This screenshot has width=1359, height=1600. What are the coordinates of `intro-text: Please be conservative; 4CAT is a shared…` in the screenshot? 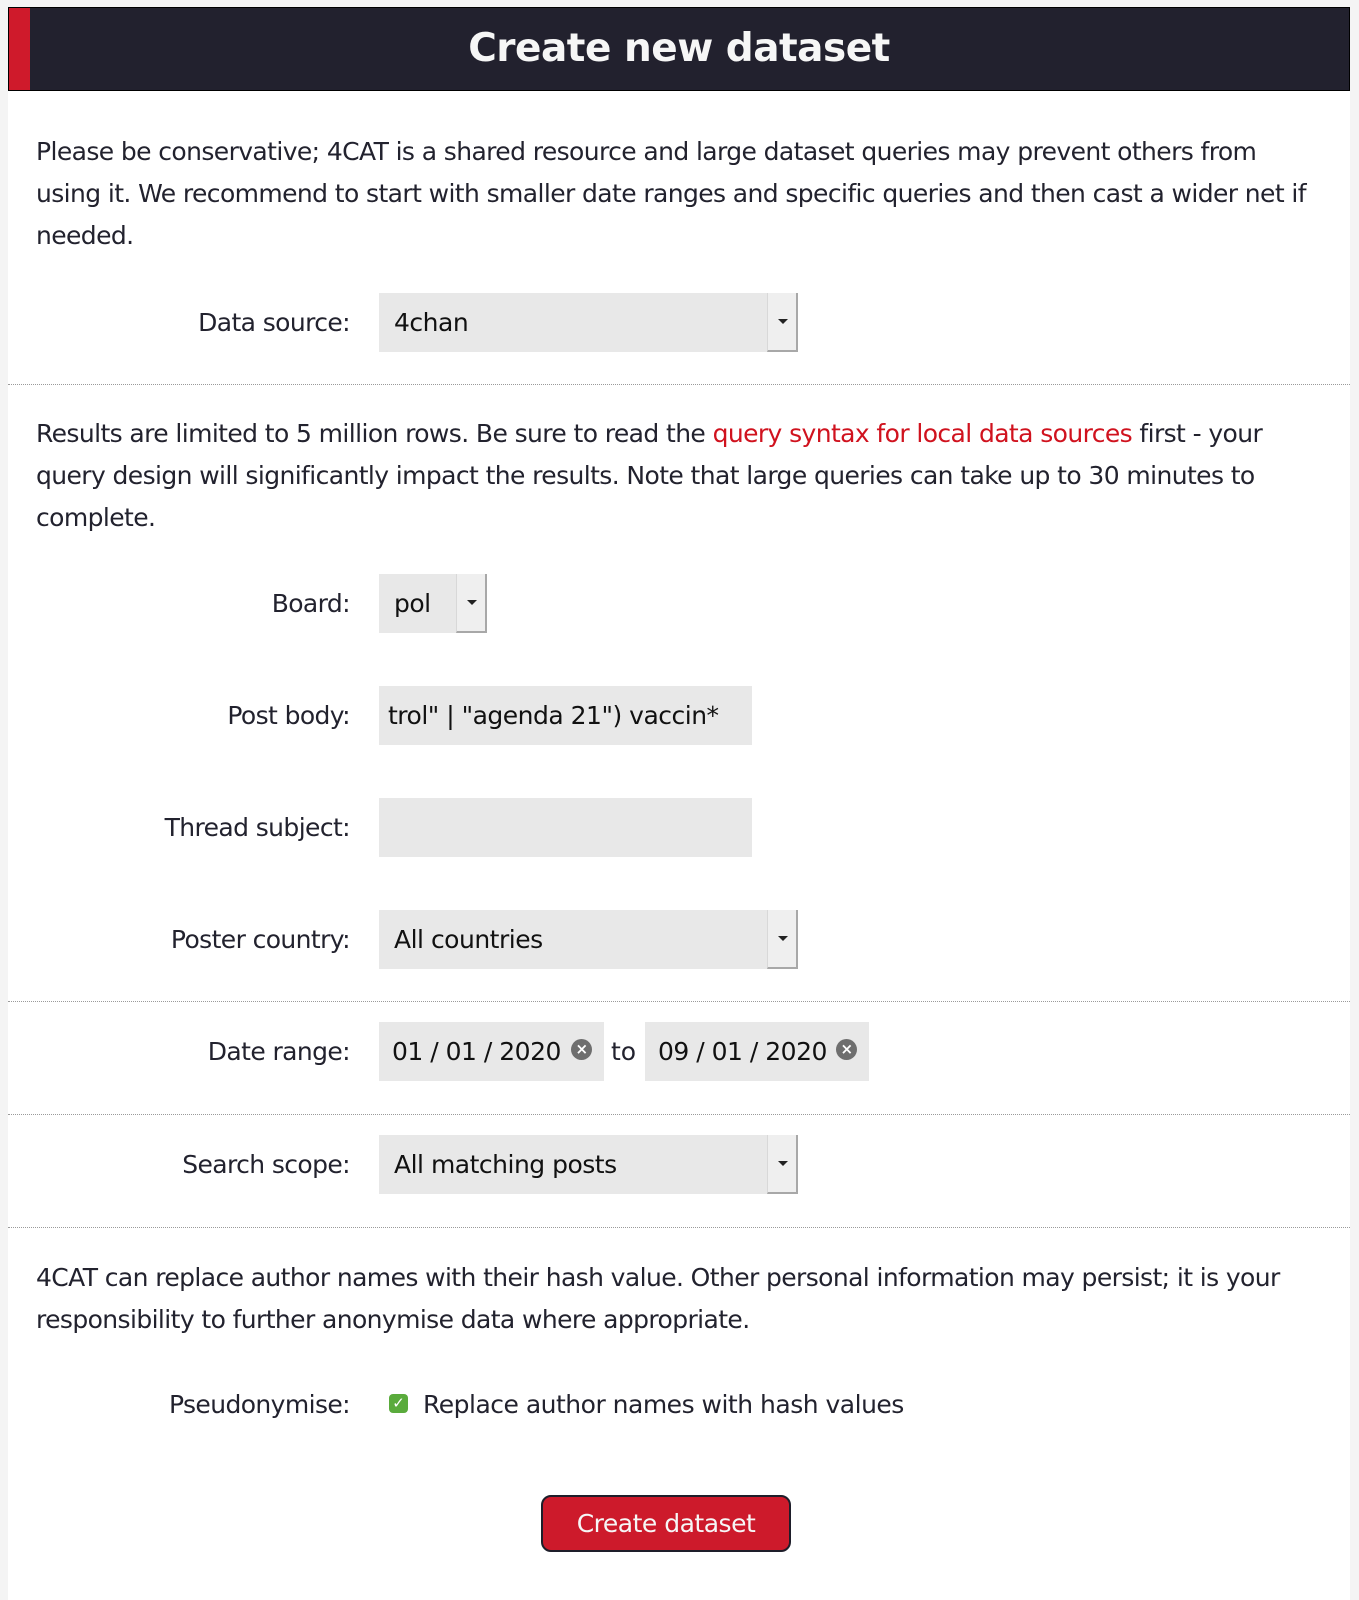 It's located at (671, 193).